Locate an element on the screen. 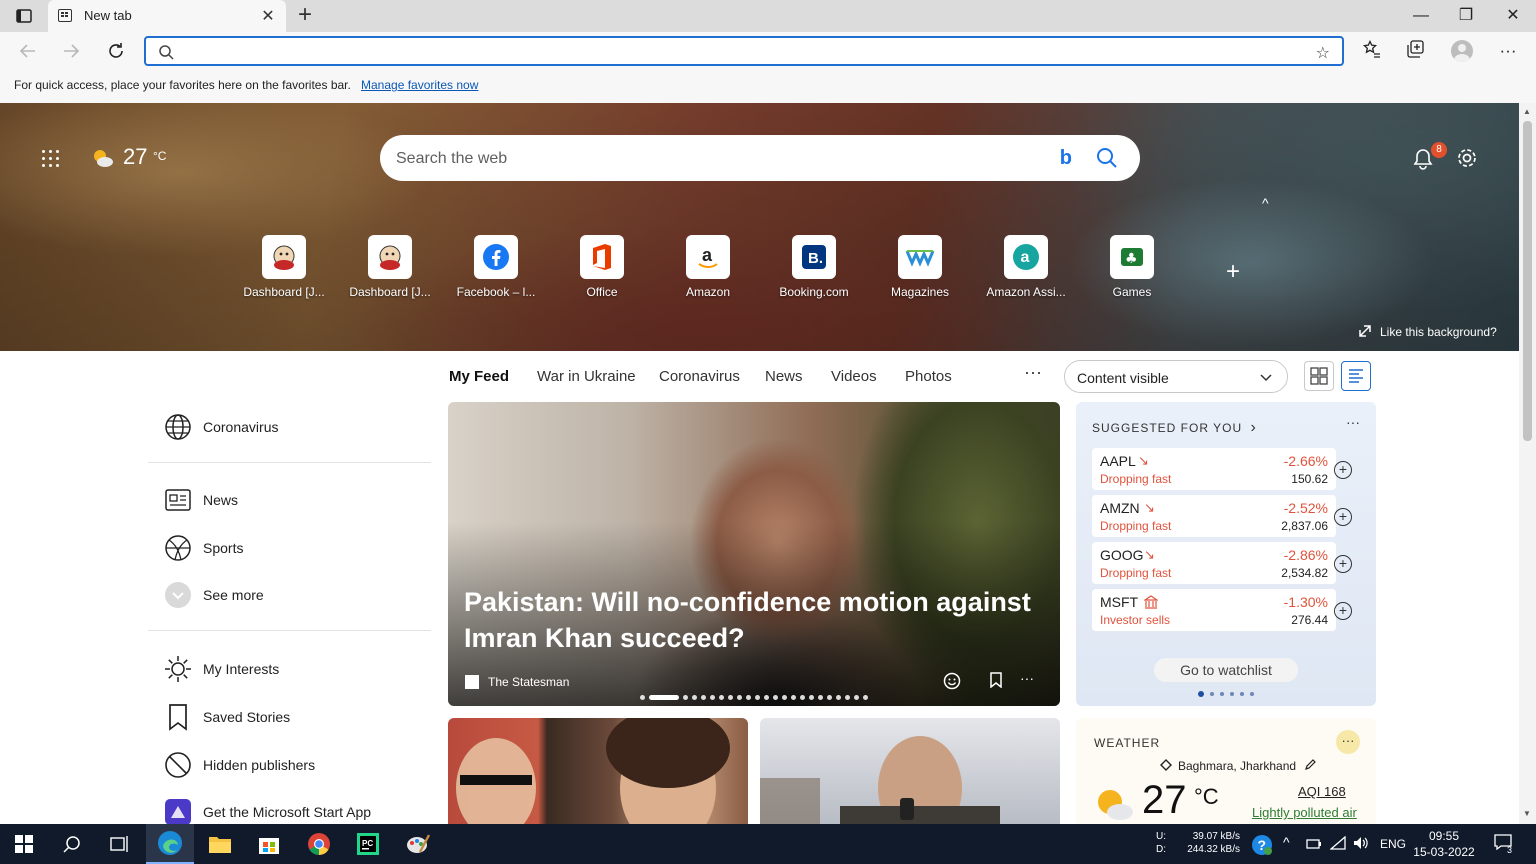  scroll-thumb is located at coordinates (1527, 281).